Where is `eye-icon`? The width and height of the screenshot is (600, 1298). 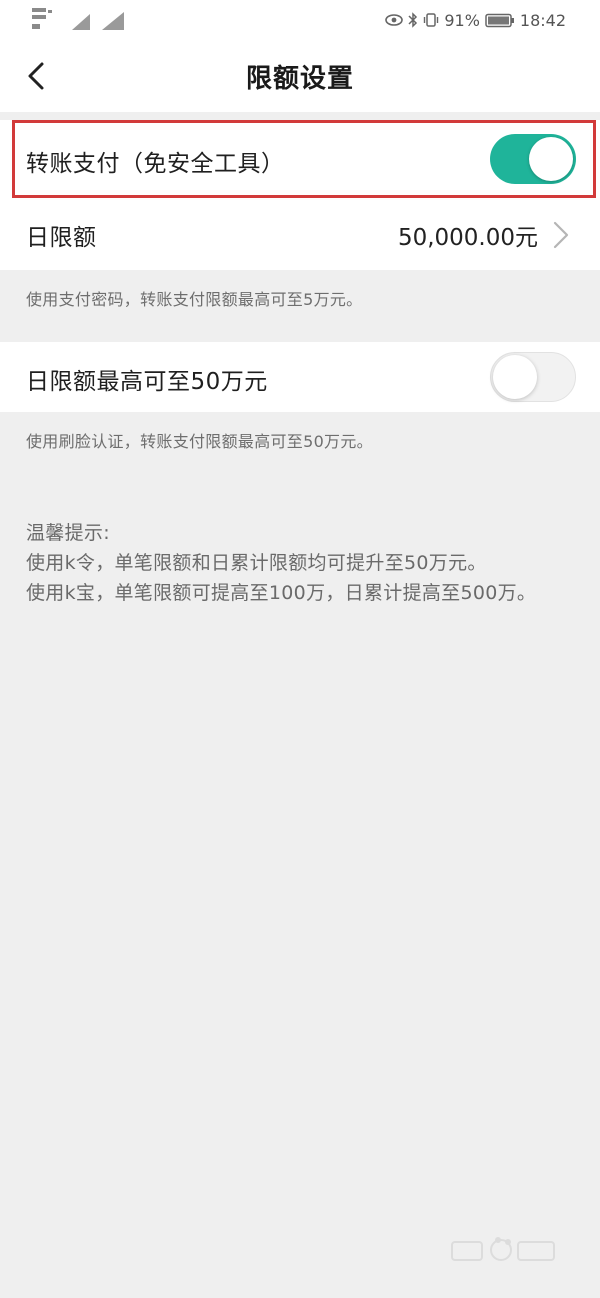 eye-icon is located at coordinates (394, 20).